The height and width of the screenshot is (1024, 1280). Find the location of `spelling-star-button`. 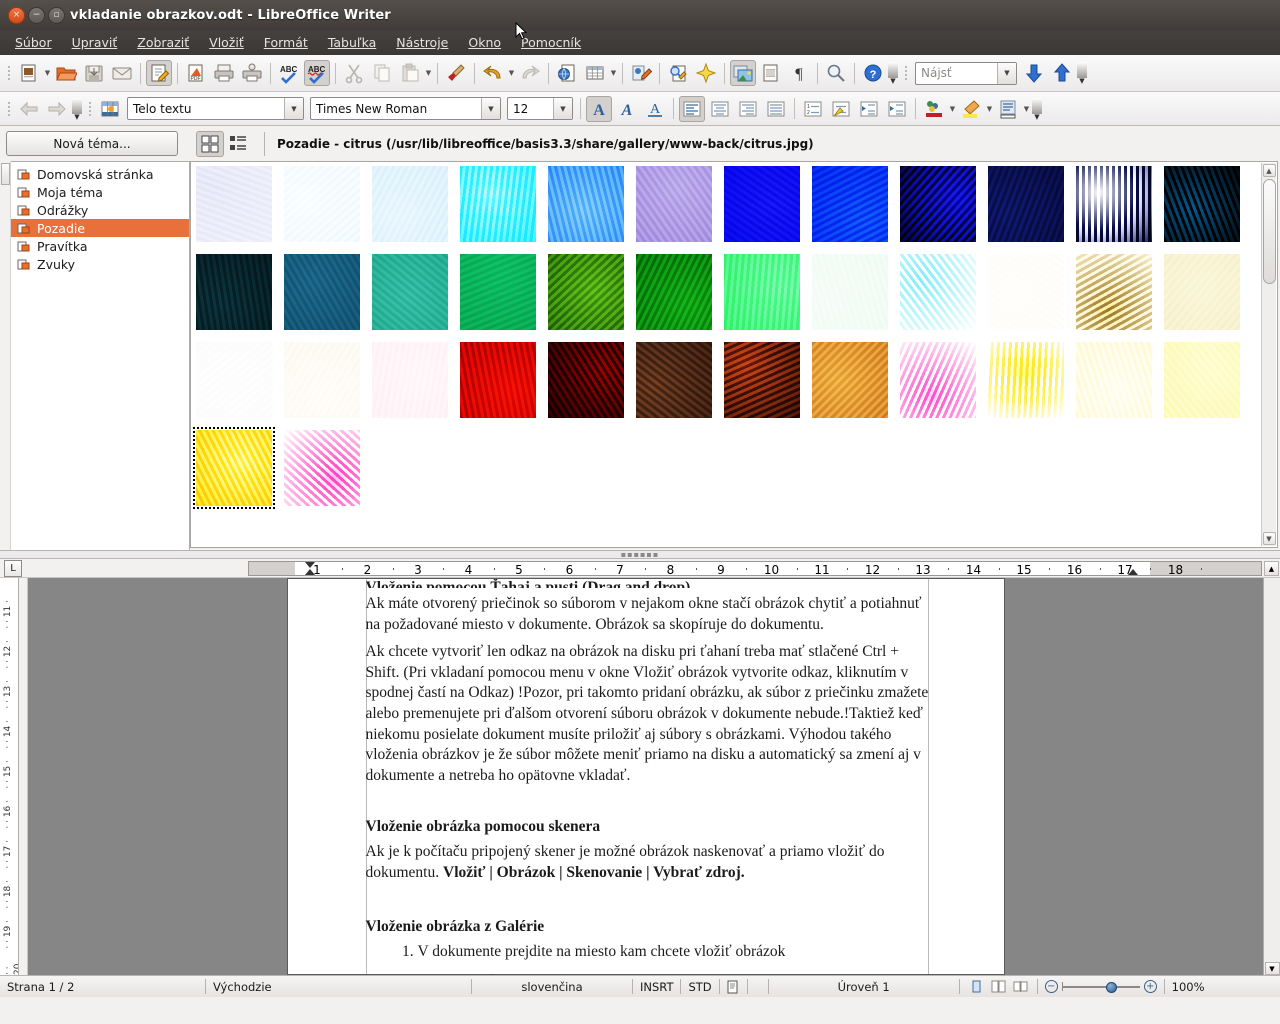

spelling-star-button is located at coordinates (706, 73).